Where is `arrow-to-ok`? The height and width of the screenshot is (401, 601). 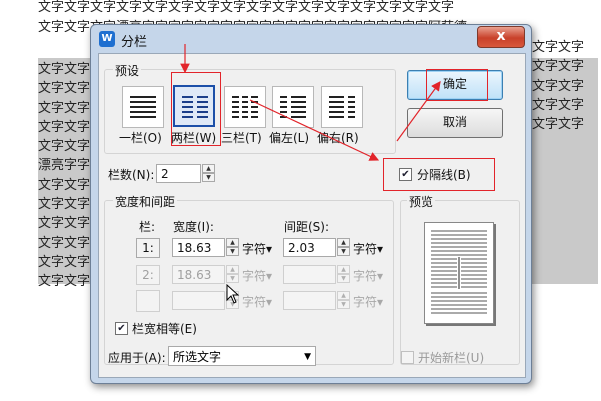
arrow-to-ok is located at coordinates (418, 111).